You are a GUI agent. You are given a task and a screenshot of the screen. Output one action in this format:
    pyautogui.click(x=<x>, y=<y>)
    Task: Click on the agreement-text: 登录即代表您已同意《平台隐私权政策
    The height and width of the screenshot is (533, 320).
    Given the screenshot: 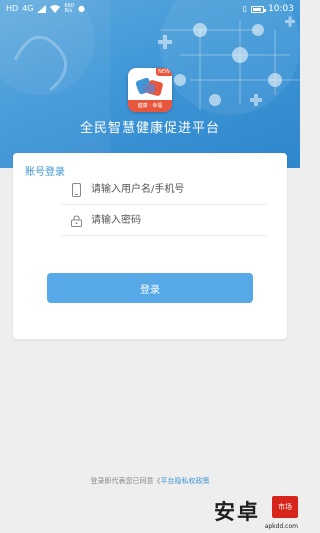 What is the action you would take?
    pyautogui.click(x=150, y=481)
    